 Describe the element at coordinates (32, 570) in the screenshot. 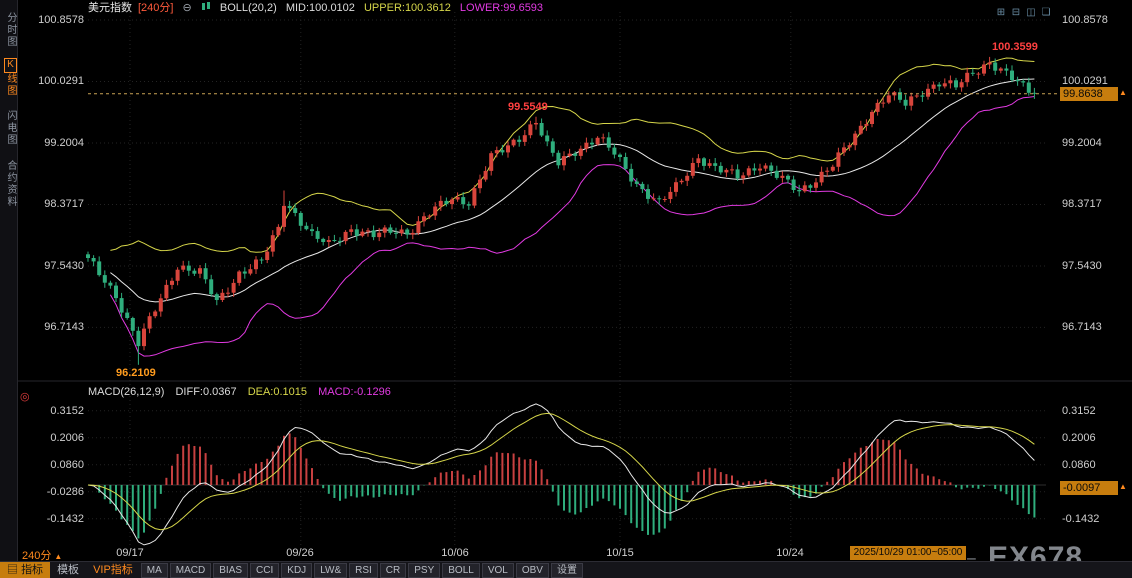

I see `tab-indicators-label: 指标` at that location.